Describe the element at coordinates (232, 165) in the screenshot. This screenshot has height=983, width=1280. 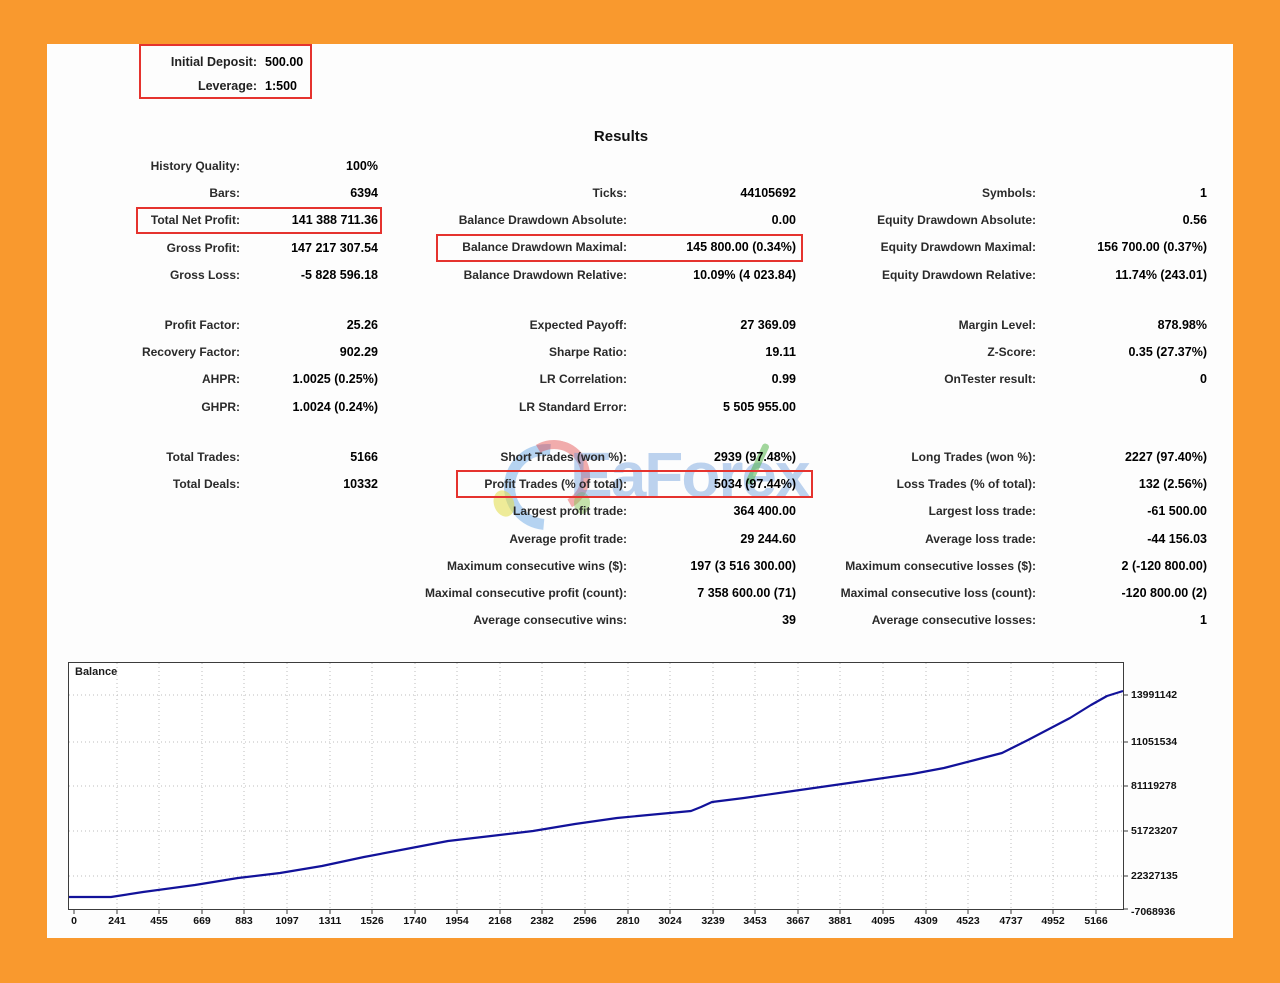
I see `stat-row: History Quality: 100%` at that location.